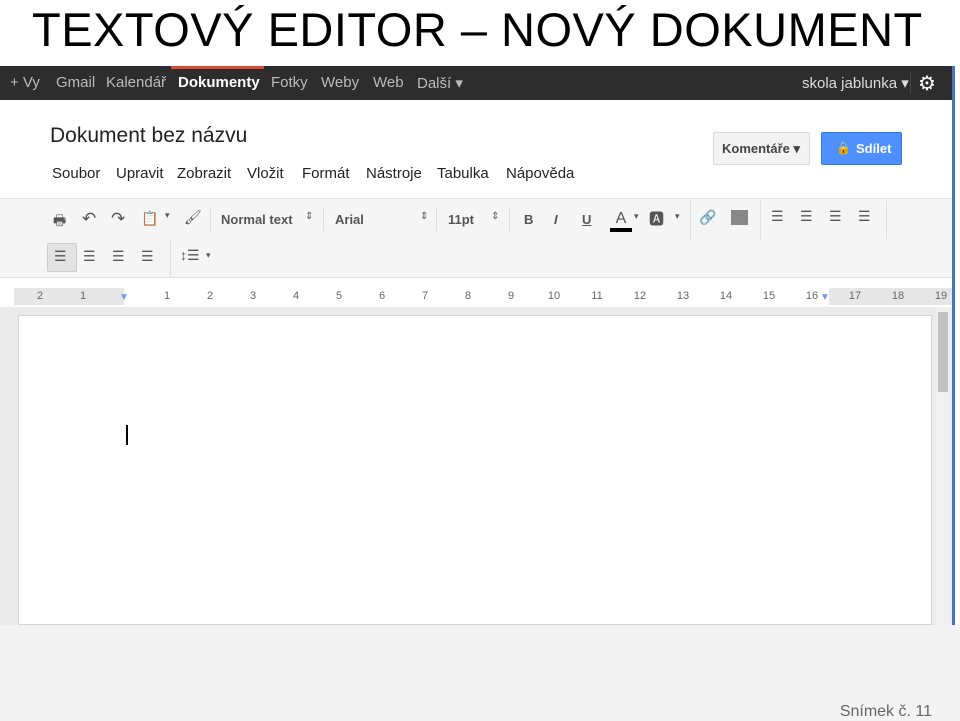 The height and width of the screenshot is (721, 960). Describe the element at coordinates (136, 82) in the screenshot. I see `gbar-kalendar: Kalendář` at that location.